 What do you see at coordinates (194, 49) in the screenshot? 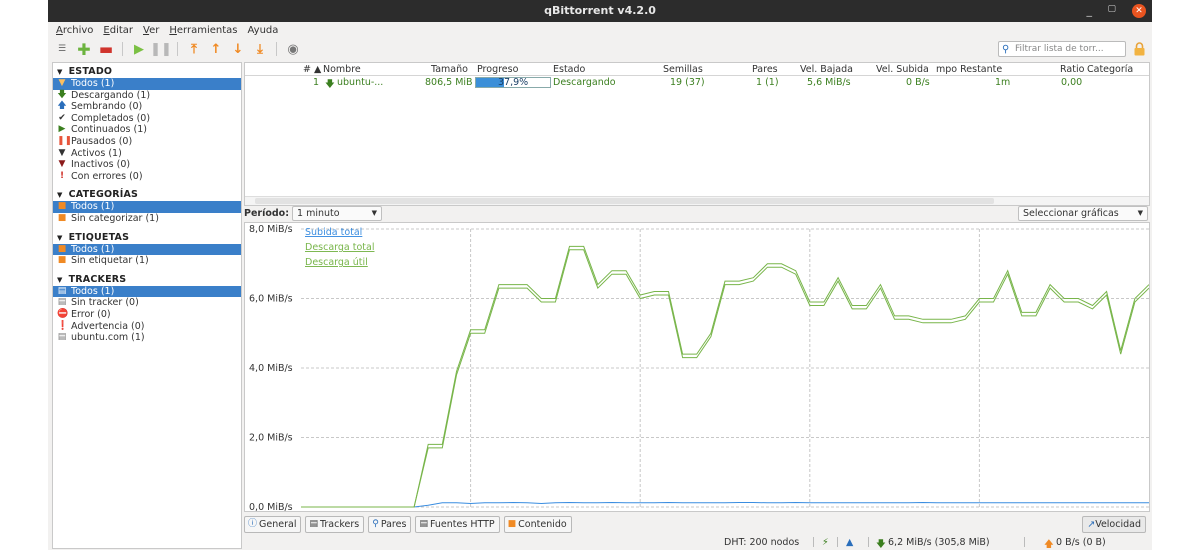
I see `move-top-icon: ⤒` at bounding box center [194, 49].